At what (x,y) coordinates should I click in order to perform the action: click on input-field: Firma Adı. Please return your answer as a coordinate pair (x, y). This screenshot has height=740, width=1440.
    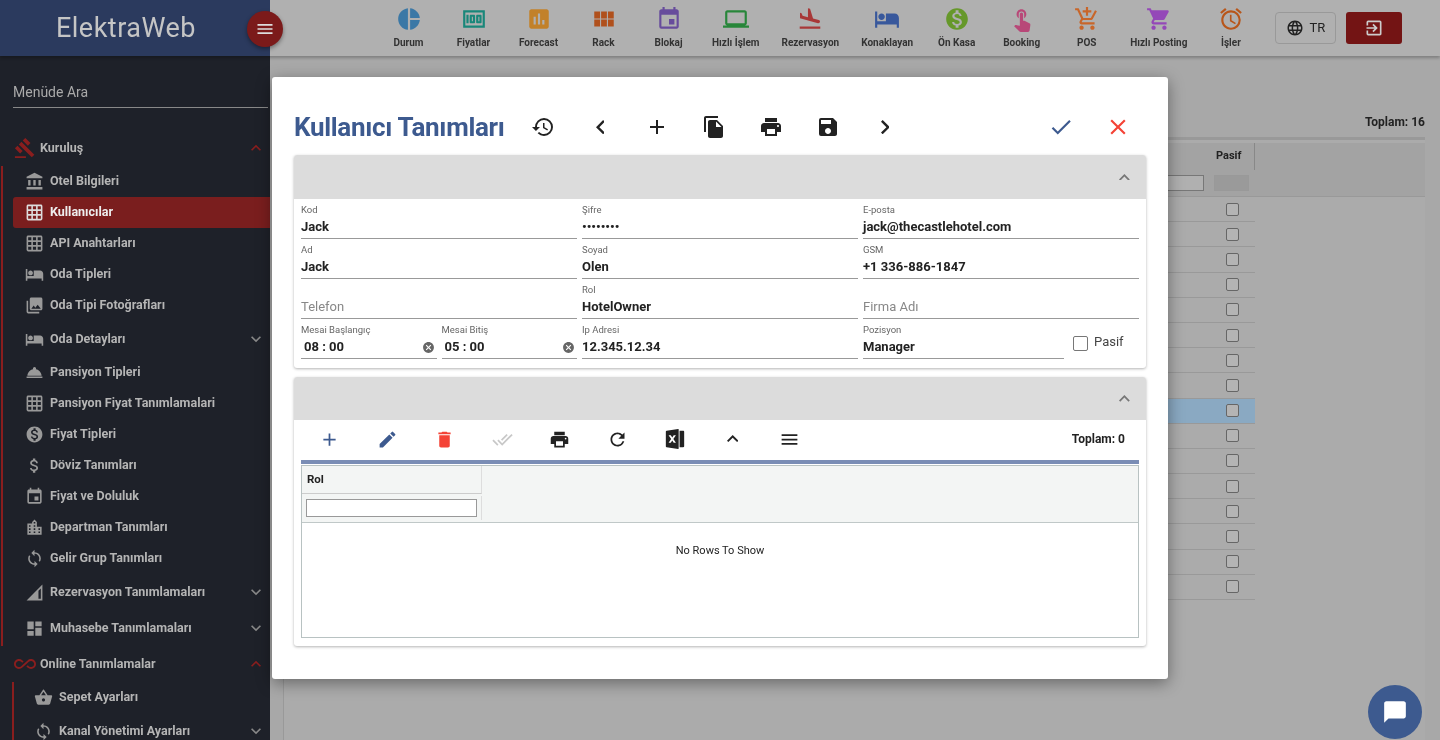
    Looking at the image, I should click on (1001, 299).